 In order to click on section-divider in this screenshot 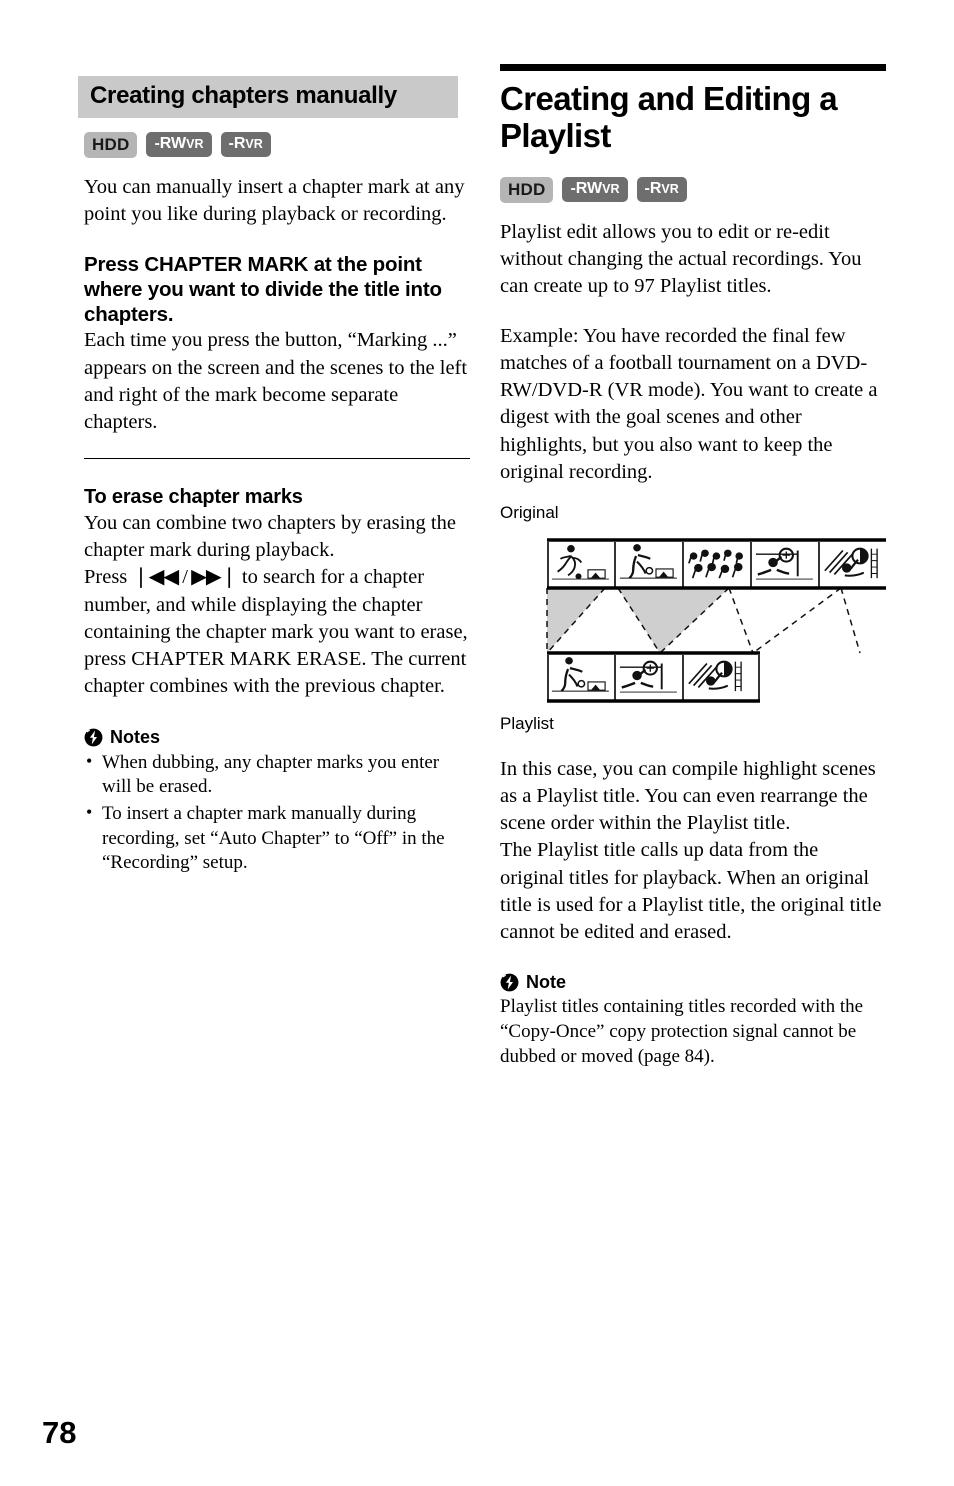, I will do `click(277, 459)`.